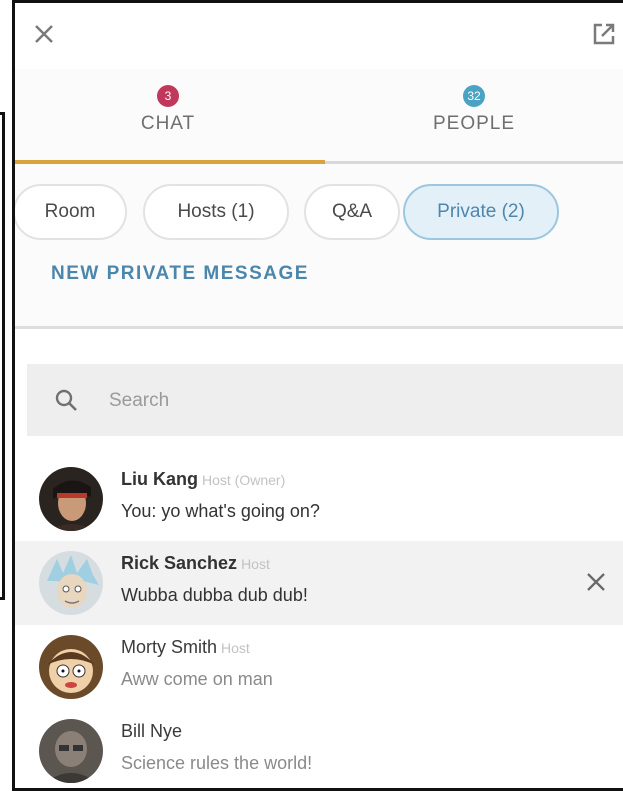 The width and height of the screenshot is (623, 791). I want to click on message-preview: You: yo what's going on?, so click(220, 511).